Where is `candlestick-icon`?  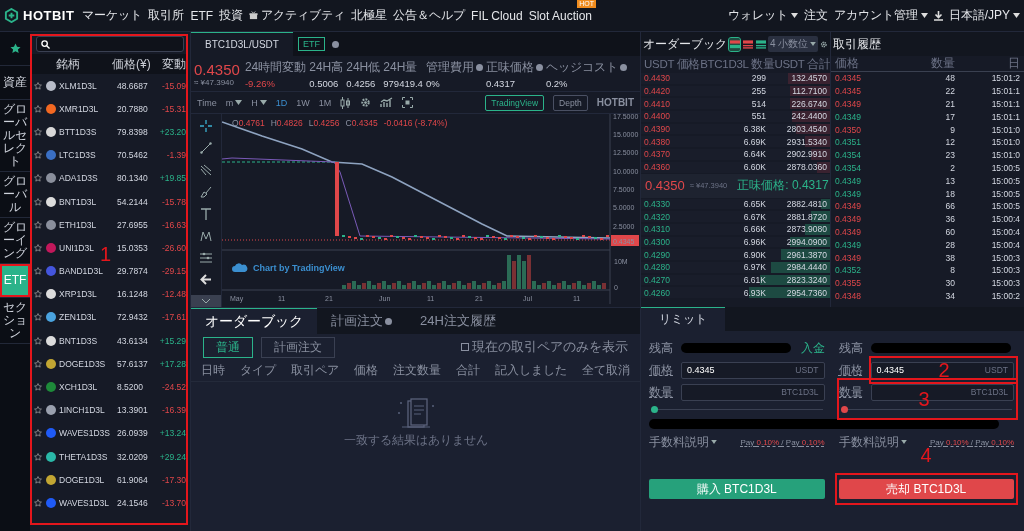 candlestick-icon is located at coordinates (346, 102).